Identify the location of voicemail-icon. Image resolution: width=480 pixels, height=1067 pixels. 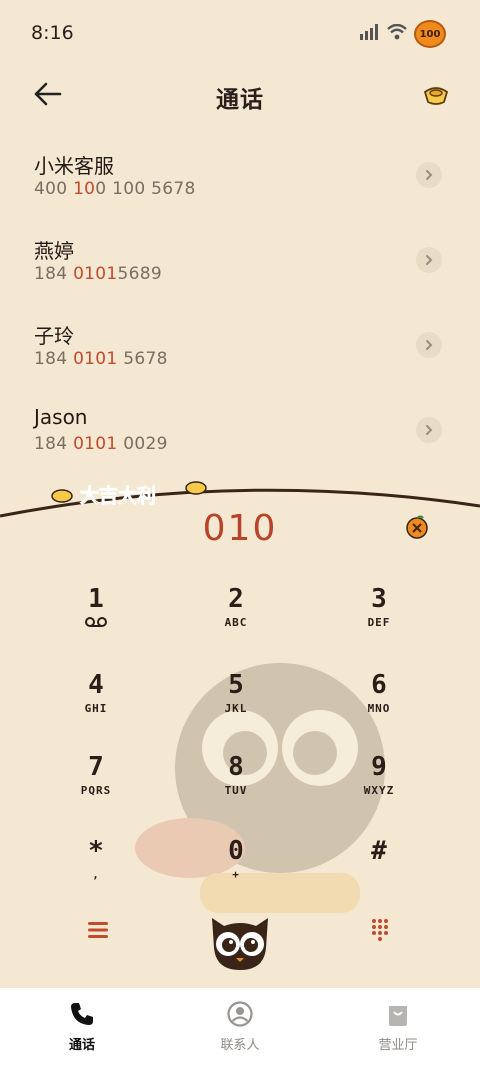
(96, 623).